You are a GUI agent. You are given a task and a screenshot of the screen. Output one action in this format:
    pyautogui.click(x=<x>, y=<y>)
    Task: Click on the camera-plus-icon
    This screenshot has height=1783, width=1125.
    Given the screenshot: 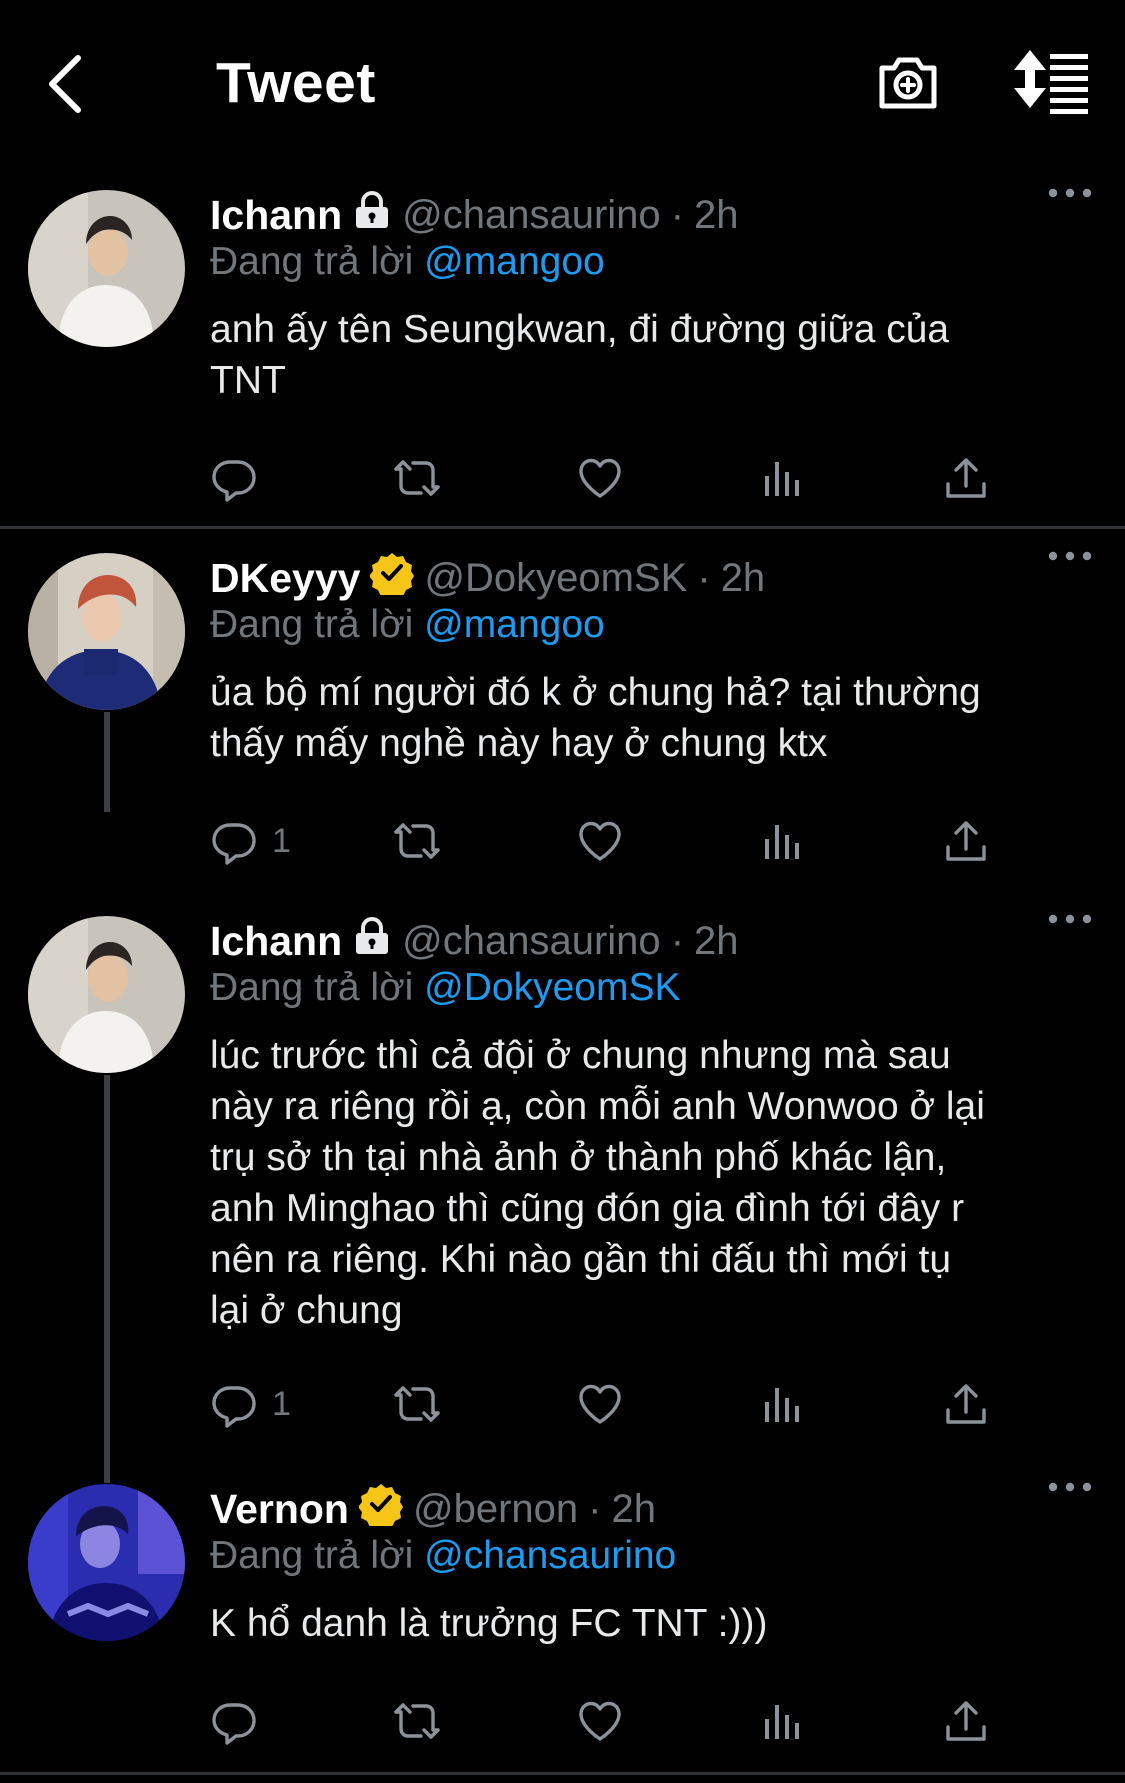 What is the action you would take?
    pyautogui.click(x=908, y=83)
    